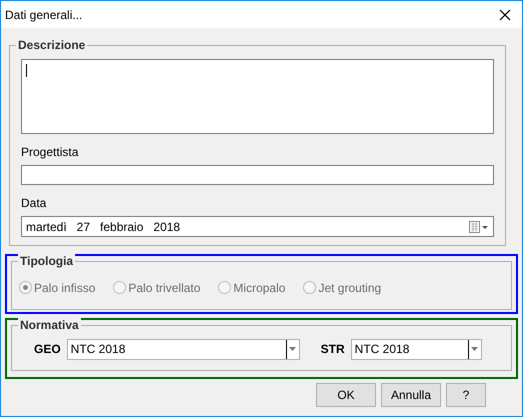  I want to click on field-label: STR, so click(332, 349).